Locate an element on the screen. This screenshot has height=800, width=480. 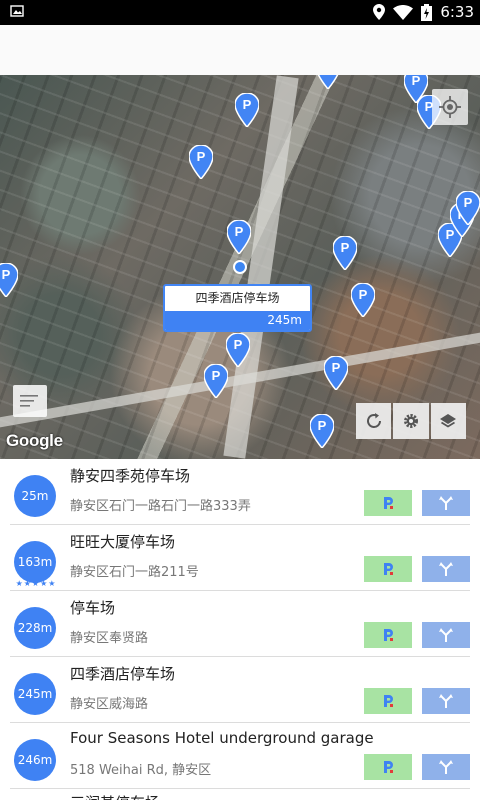
current-location-dot is located at coordinates (240, 267).